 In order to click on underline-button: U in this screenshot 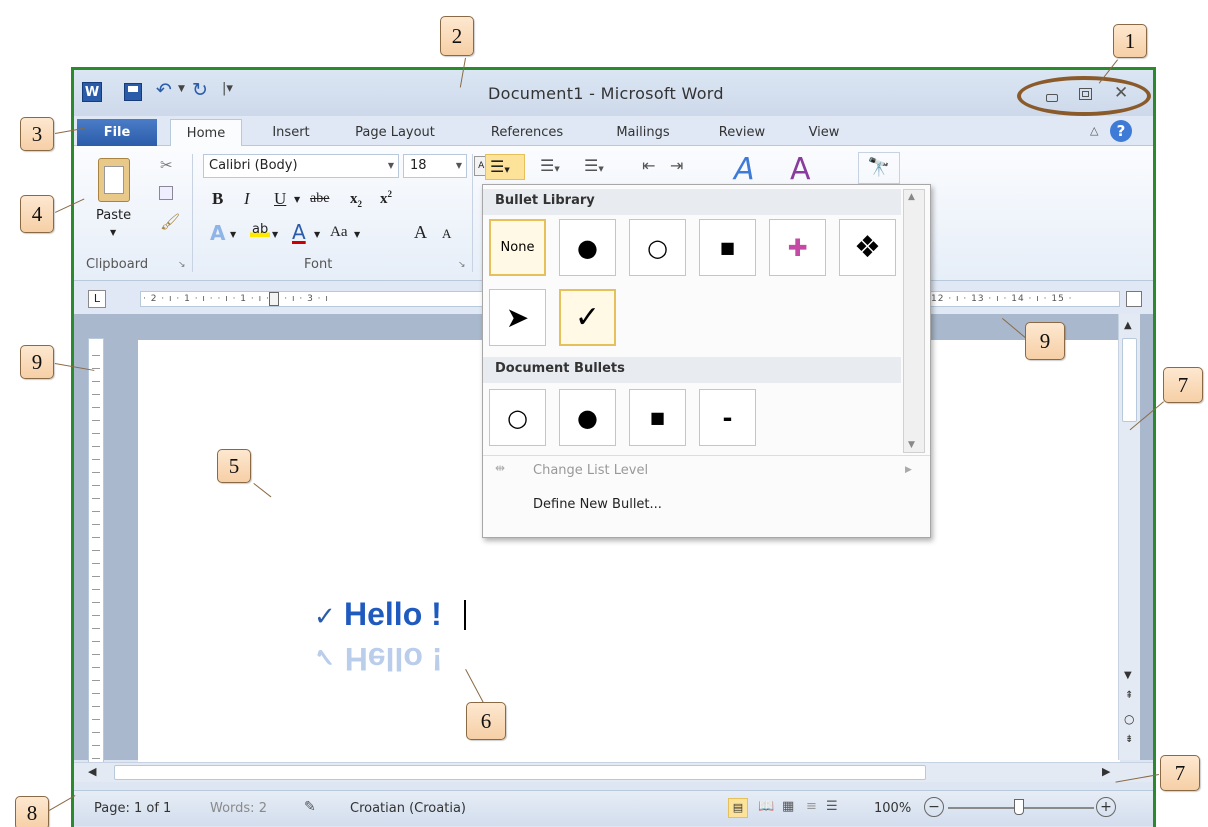, I will do `click(280, 199)`.